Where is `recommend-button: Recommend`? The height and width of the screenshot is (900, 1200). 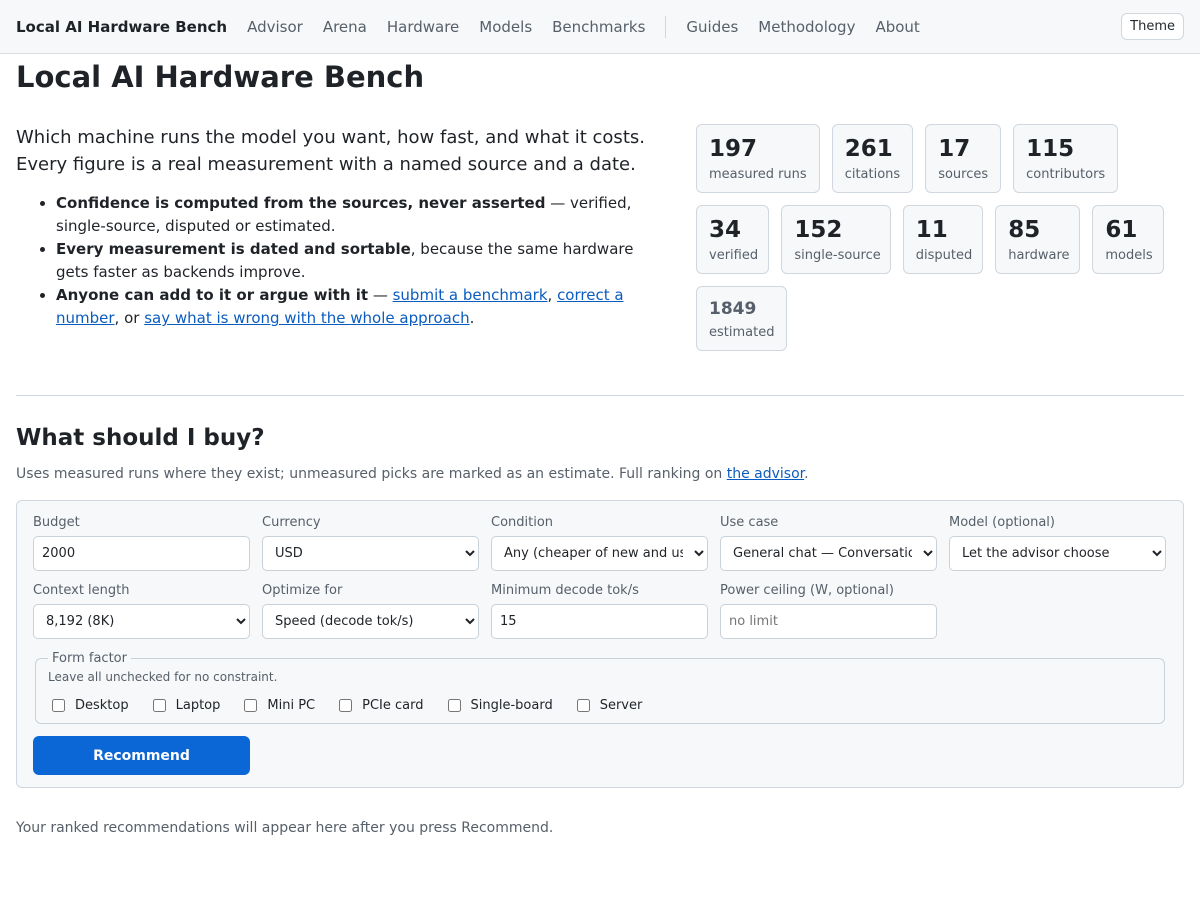
recommend-button: Recommend is located at coordinates (141, 755).